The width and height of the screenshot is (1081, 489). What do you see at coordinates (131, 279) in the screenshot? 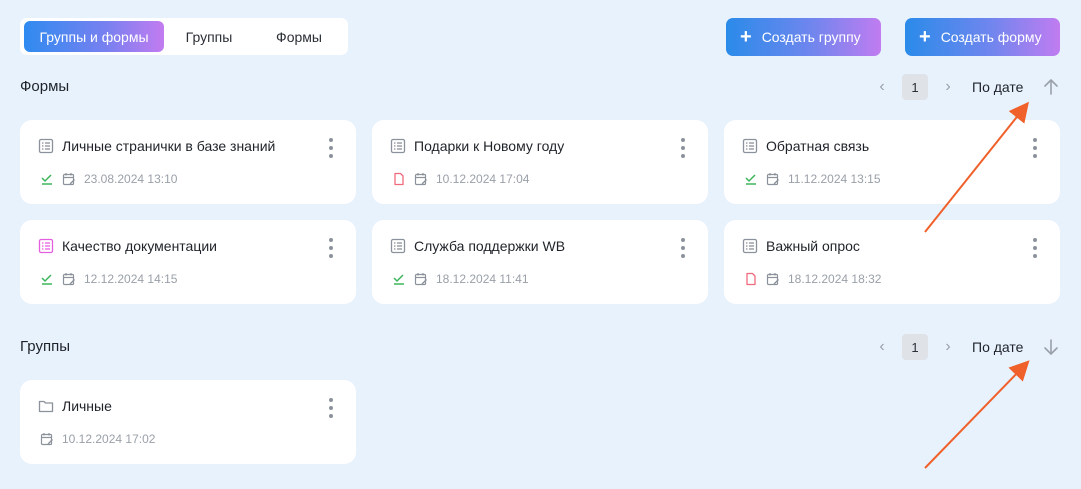
I see `card-date: 12.12.2024 14:15` at bounding box center [131, 279].